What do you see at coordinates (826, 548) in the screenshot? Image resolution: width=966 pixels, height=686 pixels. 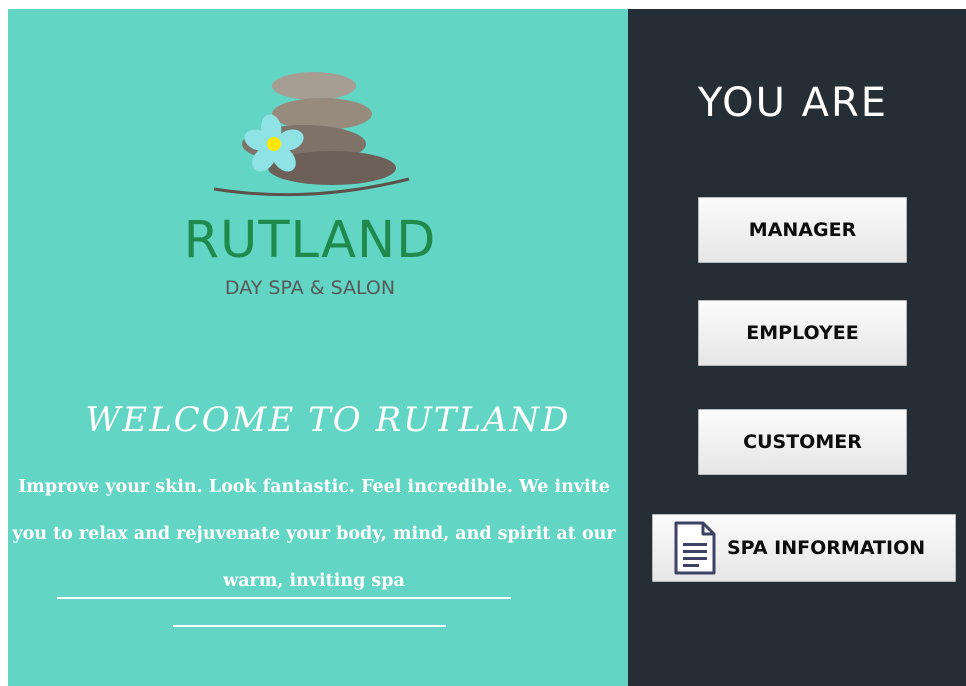 I see `spa-information-button-label: SPA INFORMATION` at bounding box center [826, 548].